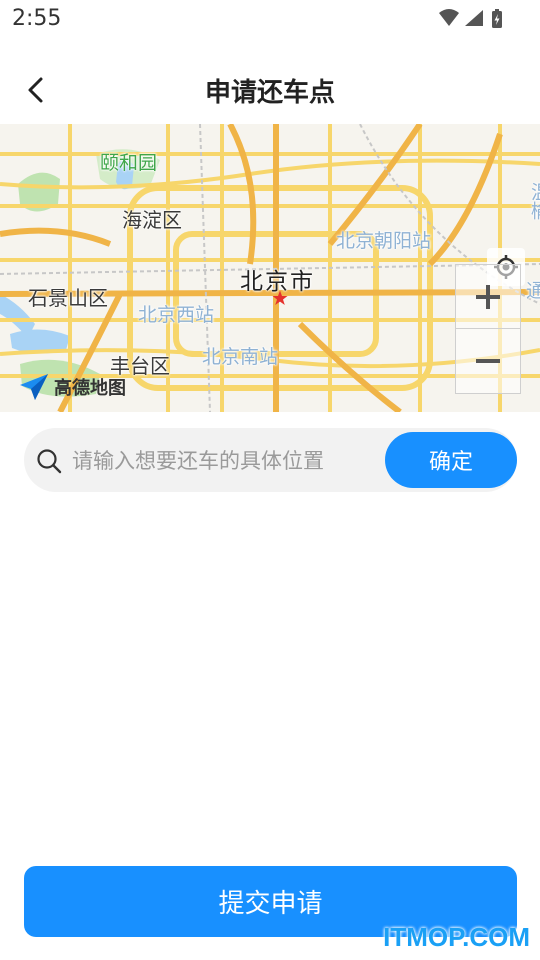 This screenshot has width=540, height=960. Describe the element at coordinates (474, 18) in the screenshot. I see `signal-icon` at that location.